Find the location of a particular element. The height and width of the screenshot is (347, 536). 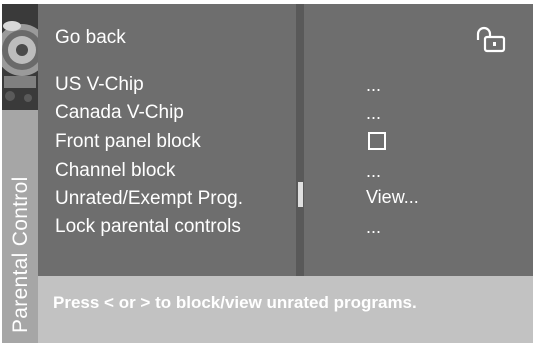

tv-logo-icon is located at coordinates (20, 57).